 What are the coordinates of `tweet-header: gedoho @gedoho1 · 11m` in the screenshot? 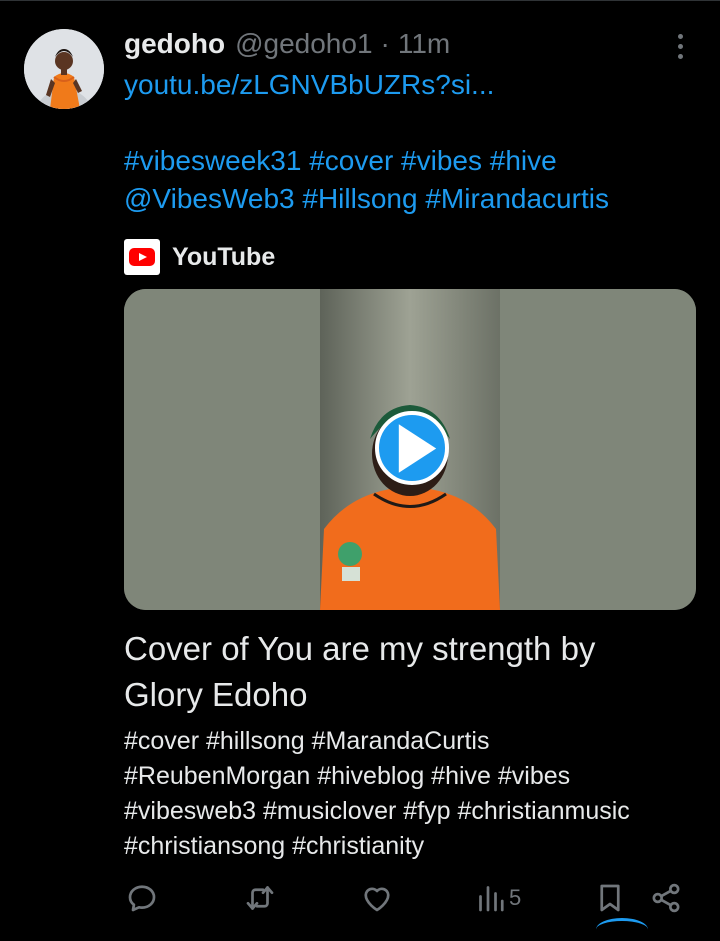 It's located at (287, 44).